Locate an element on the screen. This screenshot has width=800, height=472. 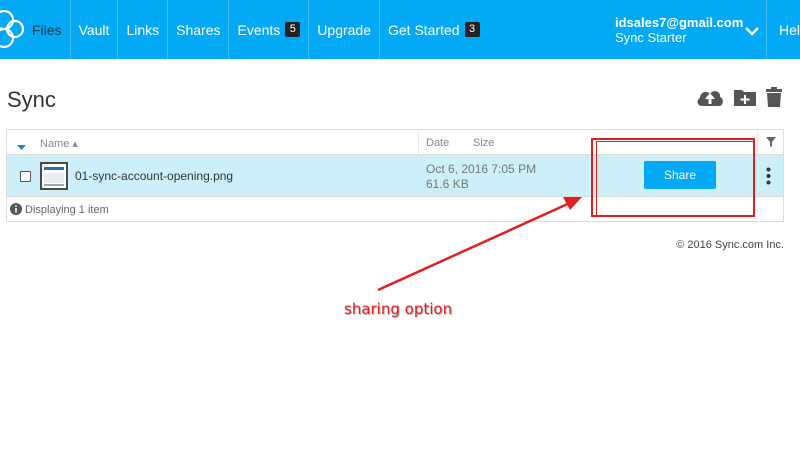
nav-upgrade-label: Upgrade is located at coordinates (344, 29).